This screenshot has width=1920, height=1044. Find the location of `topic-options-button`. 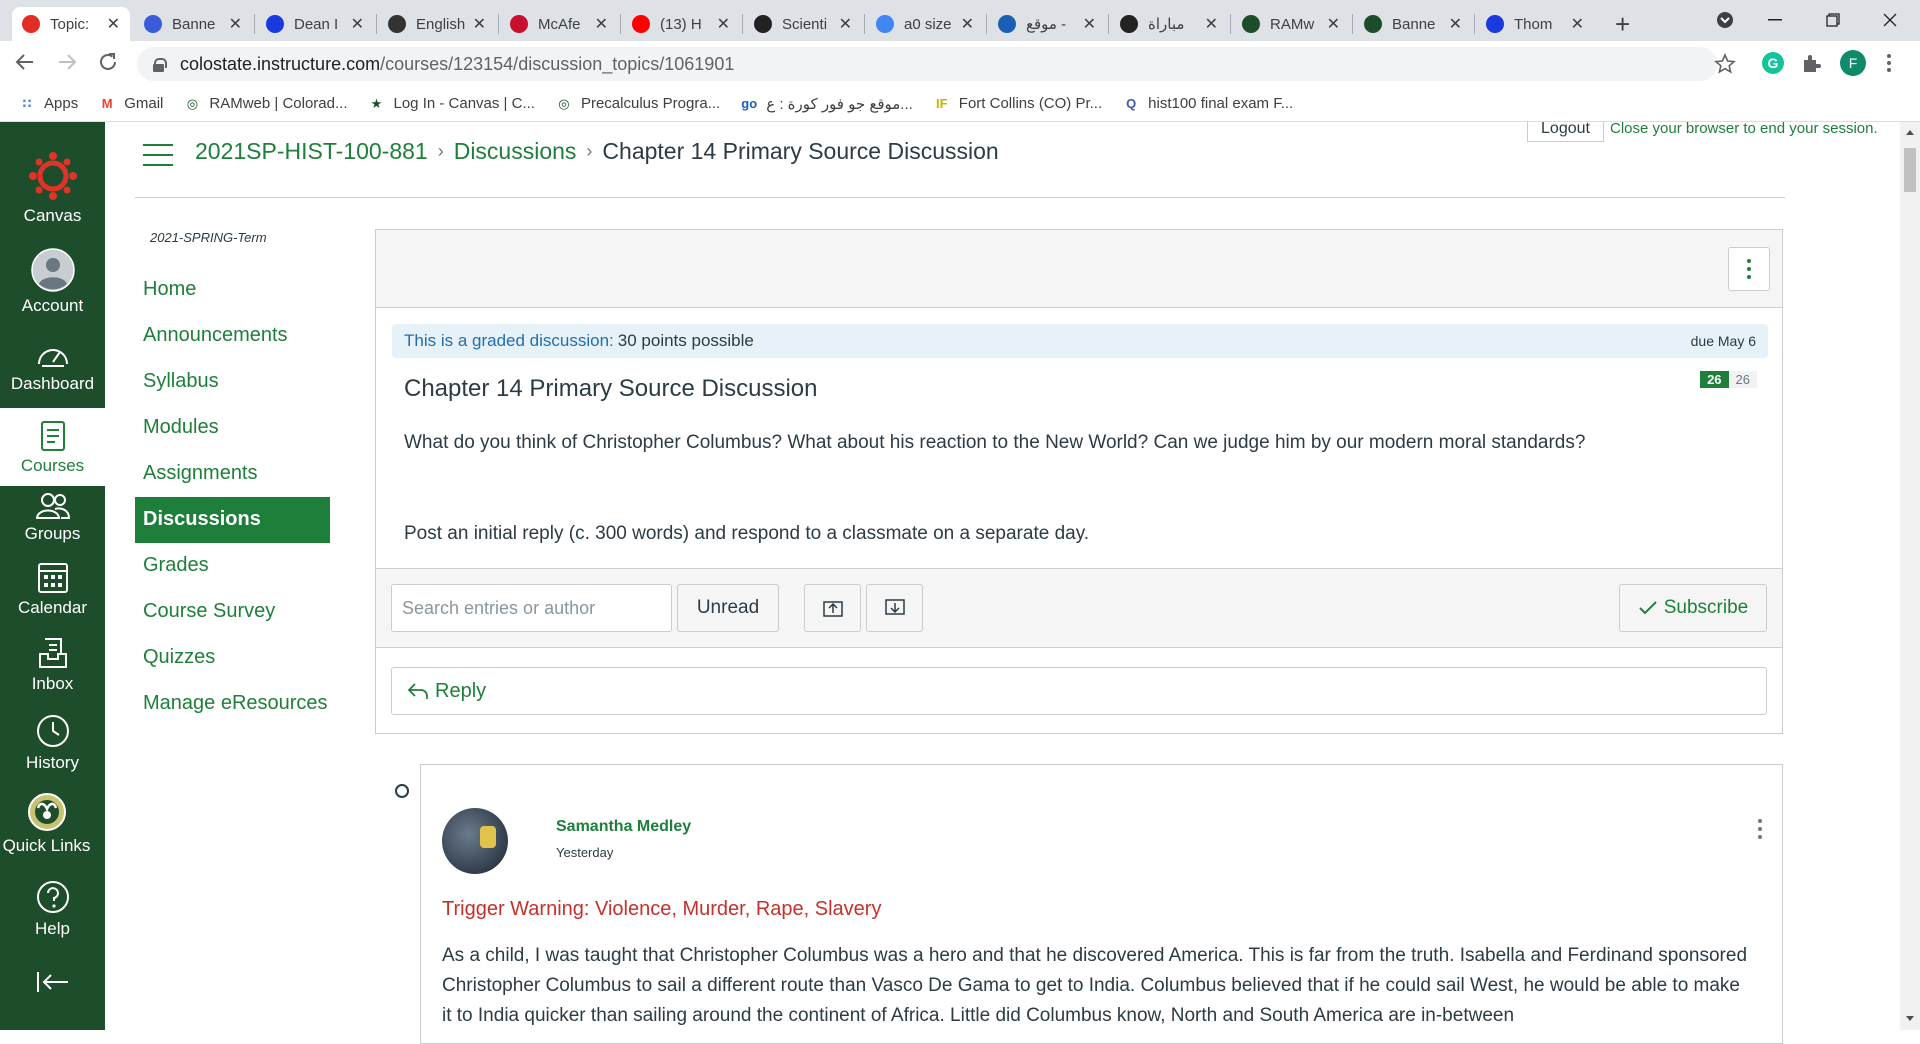

topic-options-button is located at coordinates (1749, 269).